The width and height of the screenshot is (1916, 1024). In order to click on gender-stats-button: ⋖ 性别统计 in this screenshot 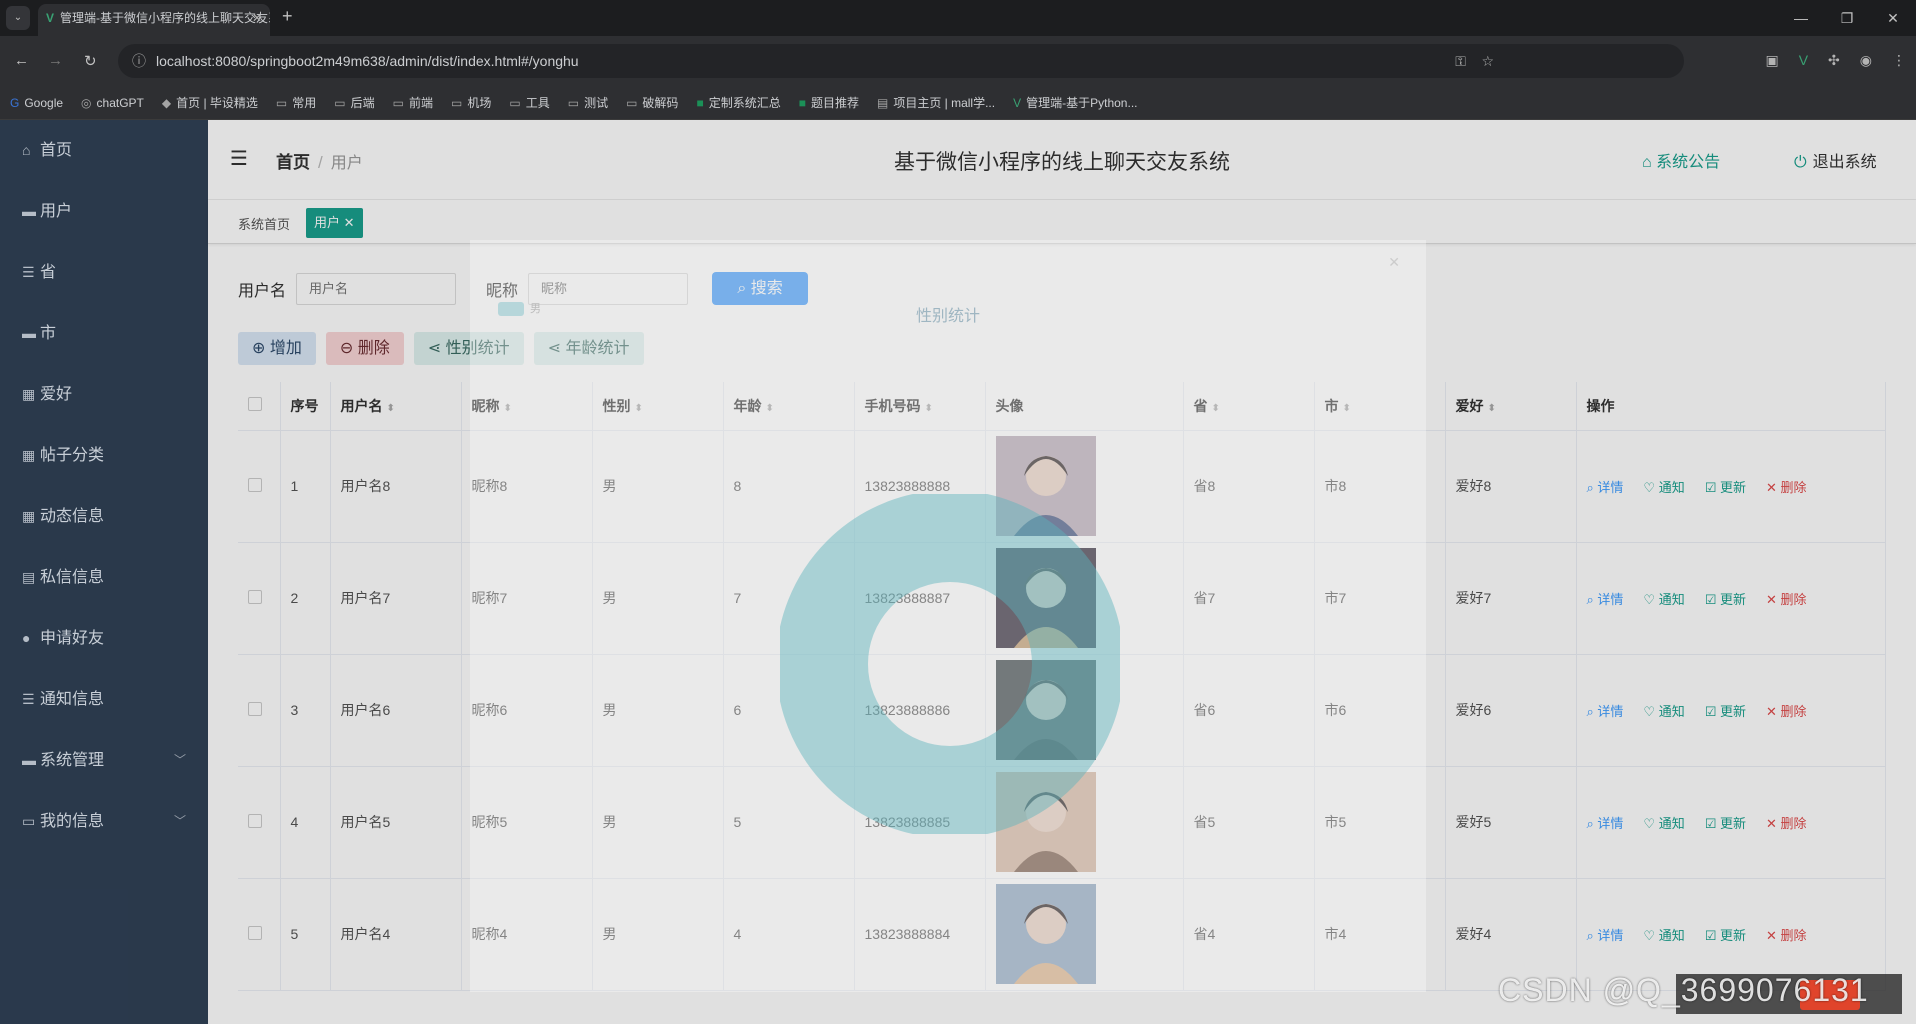, I will do `click(468, 348)`.